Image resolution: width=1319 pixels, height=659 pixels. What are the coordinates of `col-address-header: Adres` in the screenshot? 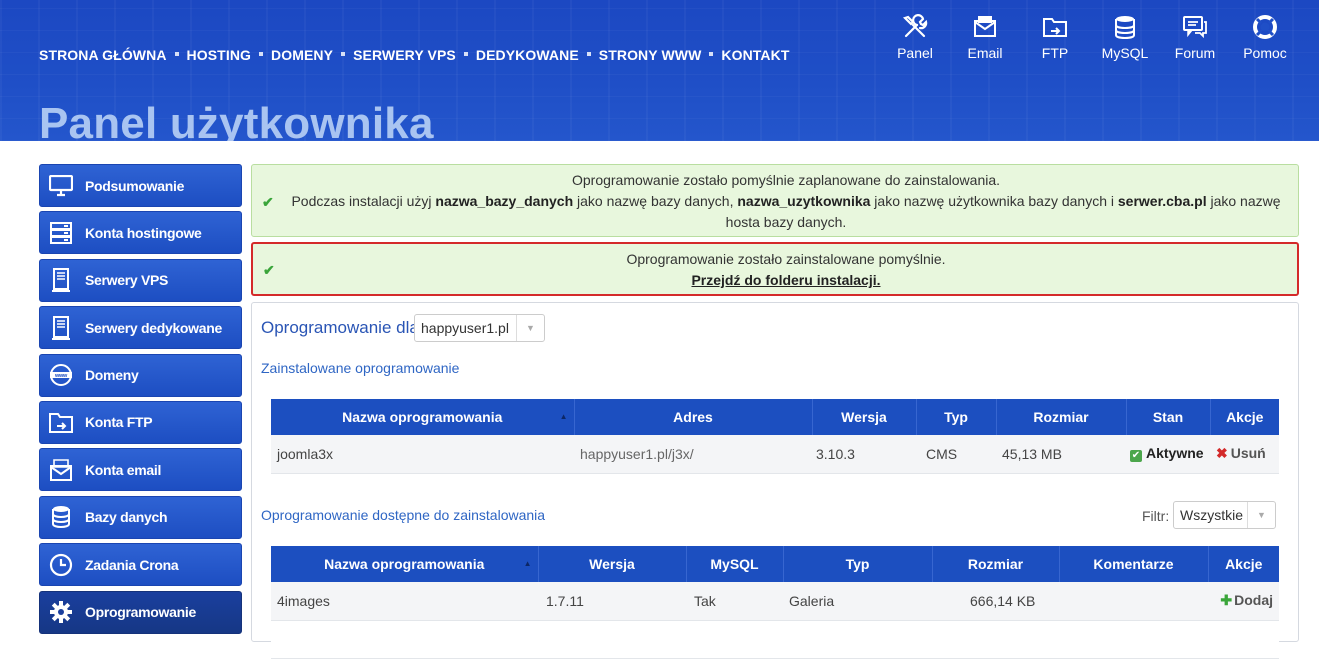 It's located at (693, 417).